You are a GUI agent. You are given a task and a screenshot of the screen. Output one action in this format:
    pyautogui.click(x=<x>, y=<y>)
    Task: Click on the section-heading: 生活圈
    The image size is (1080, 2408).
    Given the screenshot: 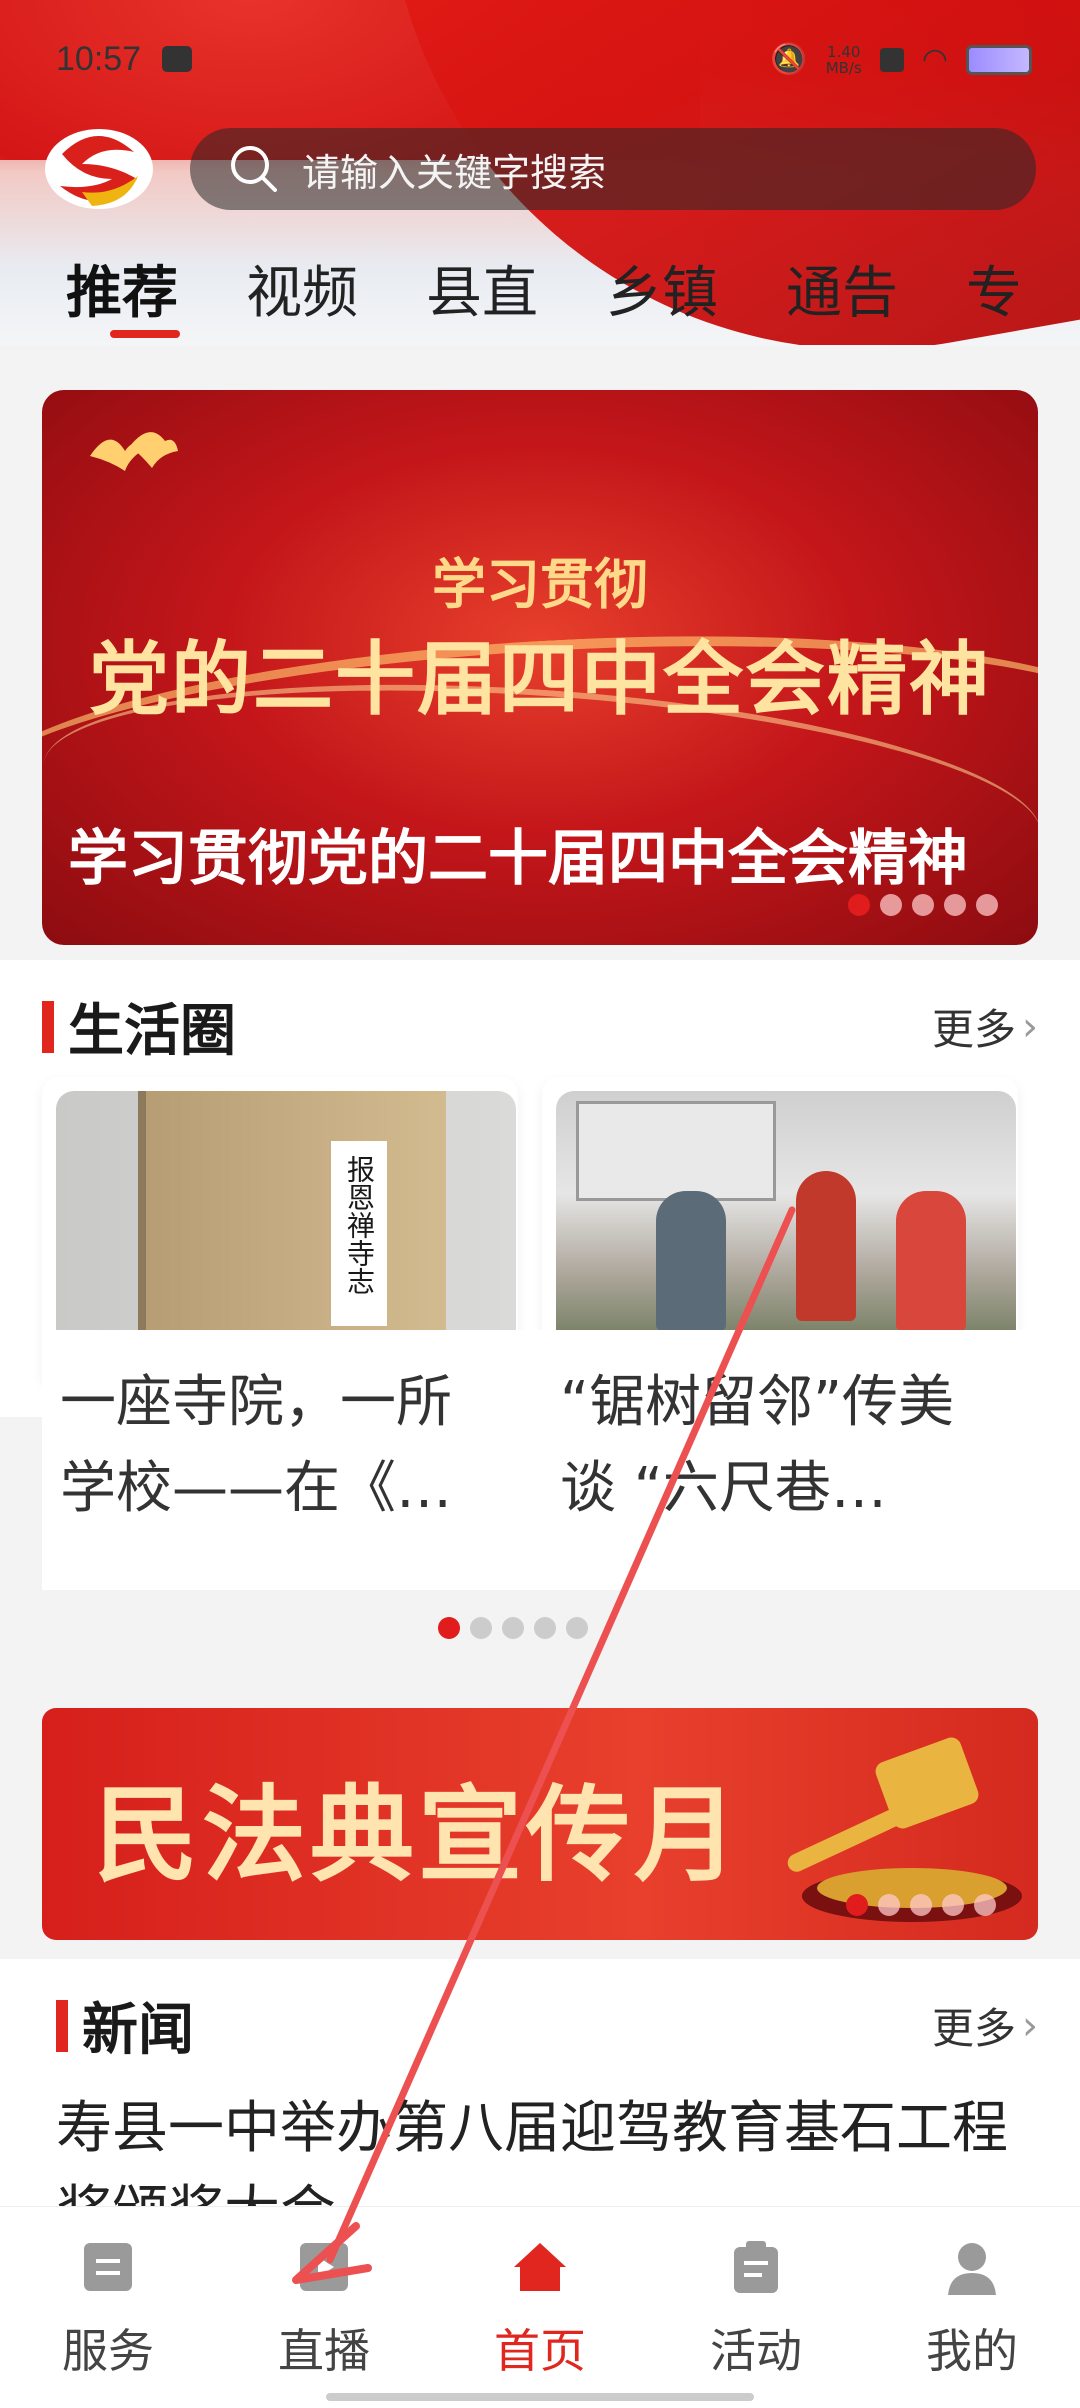 What is the action you would take?
    pyautogui.click(x=139, y=1026)
    